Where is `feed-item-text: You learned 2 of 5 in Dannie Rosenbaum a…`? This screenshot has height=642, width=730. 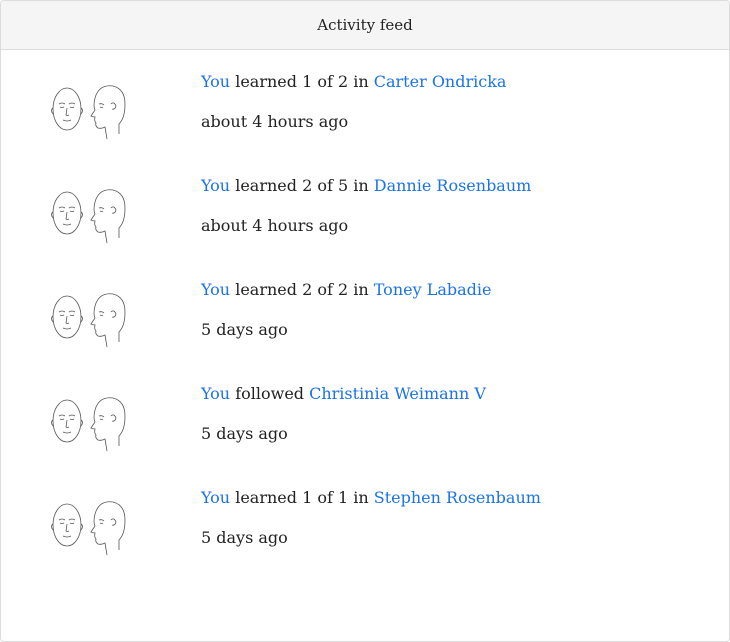
feed-item-text: You learned 2 of 5 in Dannie Rosenbaum a… is located at coordinates (460, 206).